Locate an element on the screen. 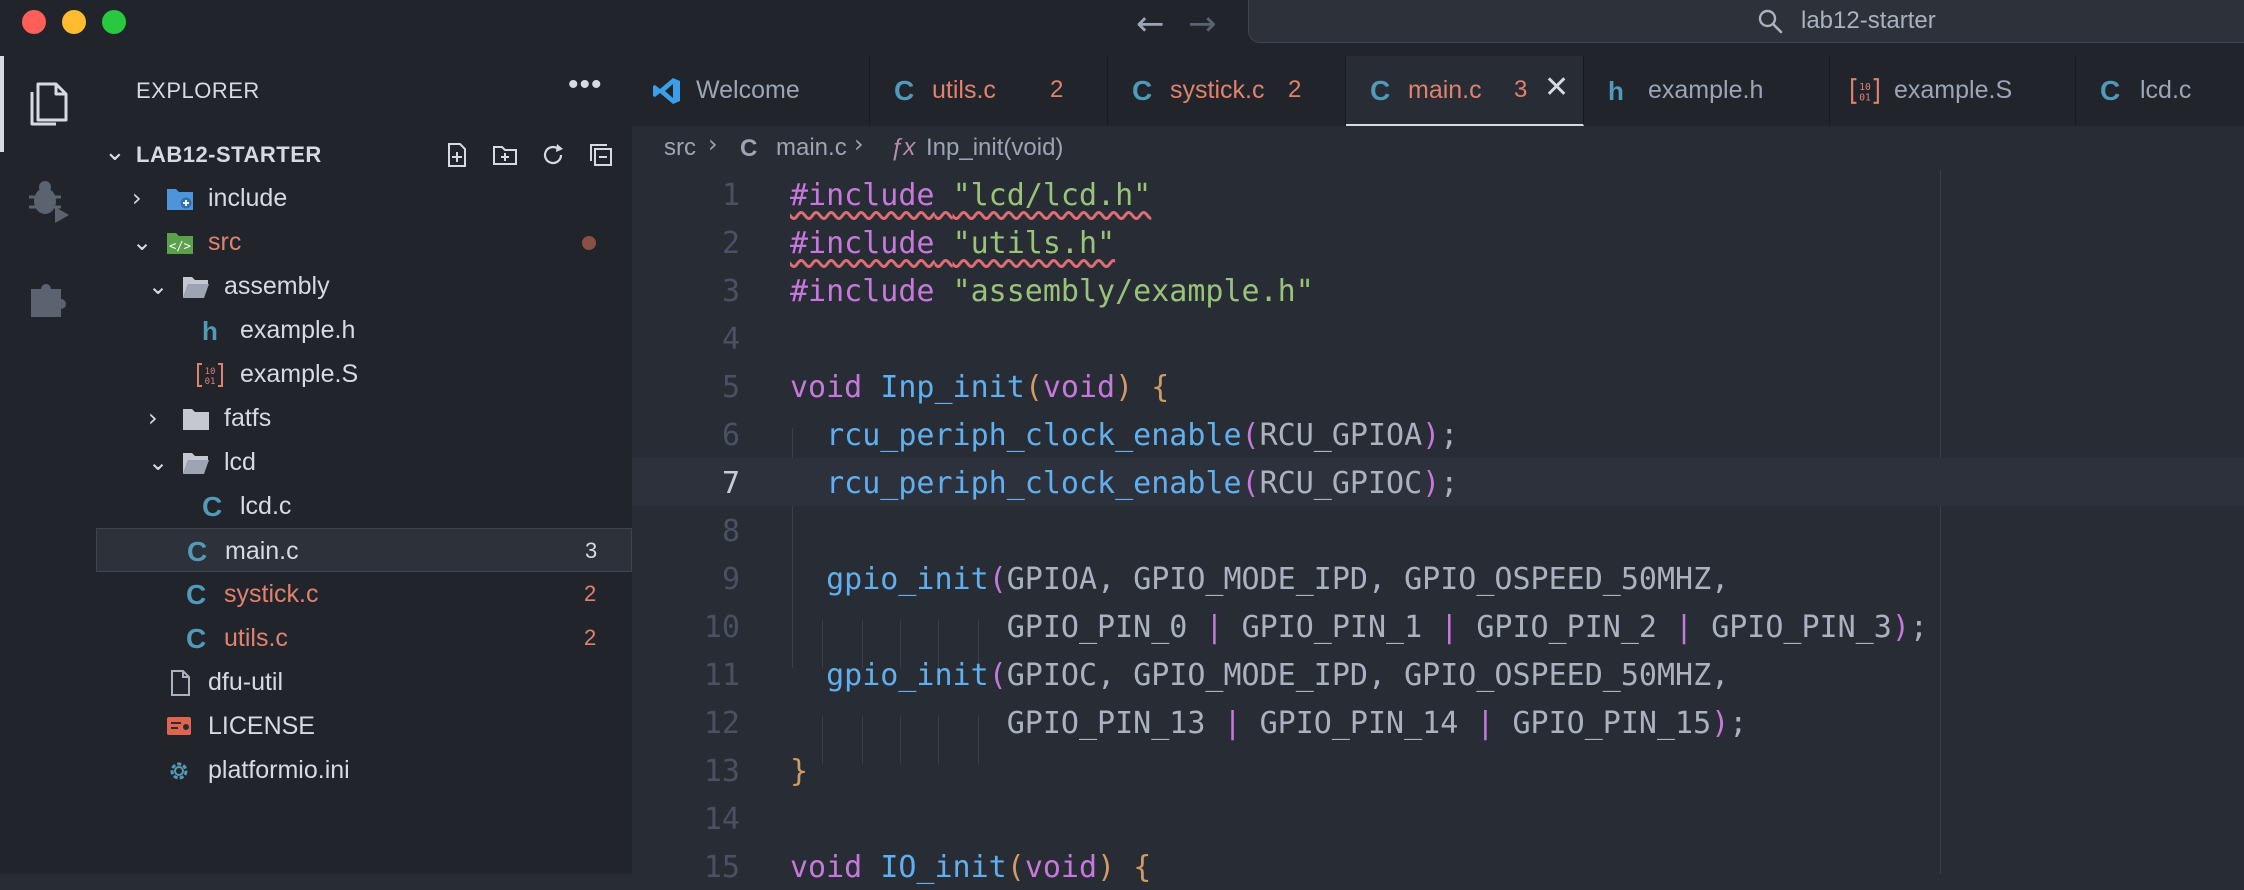  breadcrumb-symbol: Inp_init(void) is located at coordinates (994, 148).